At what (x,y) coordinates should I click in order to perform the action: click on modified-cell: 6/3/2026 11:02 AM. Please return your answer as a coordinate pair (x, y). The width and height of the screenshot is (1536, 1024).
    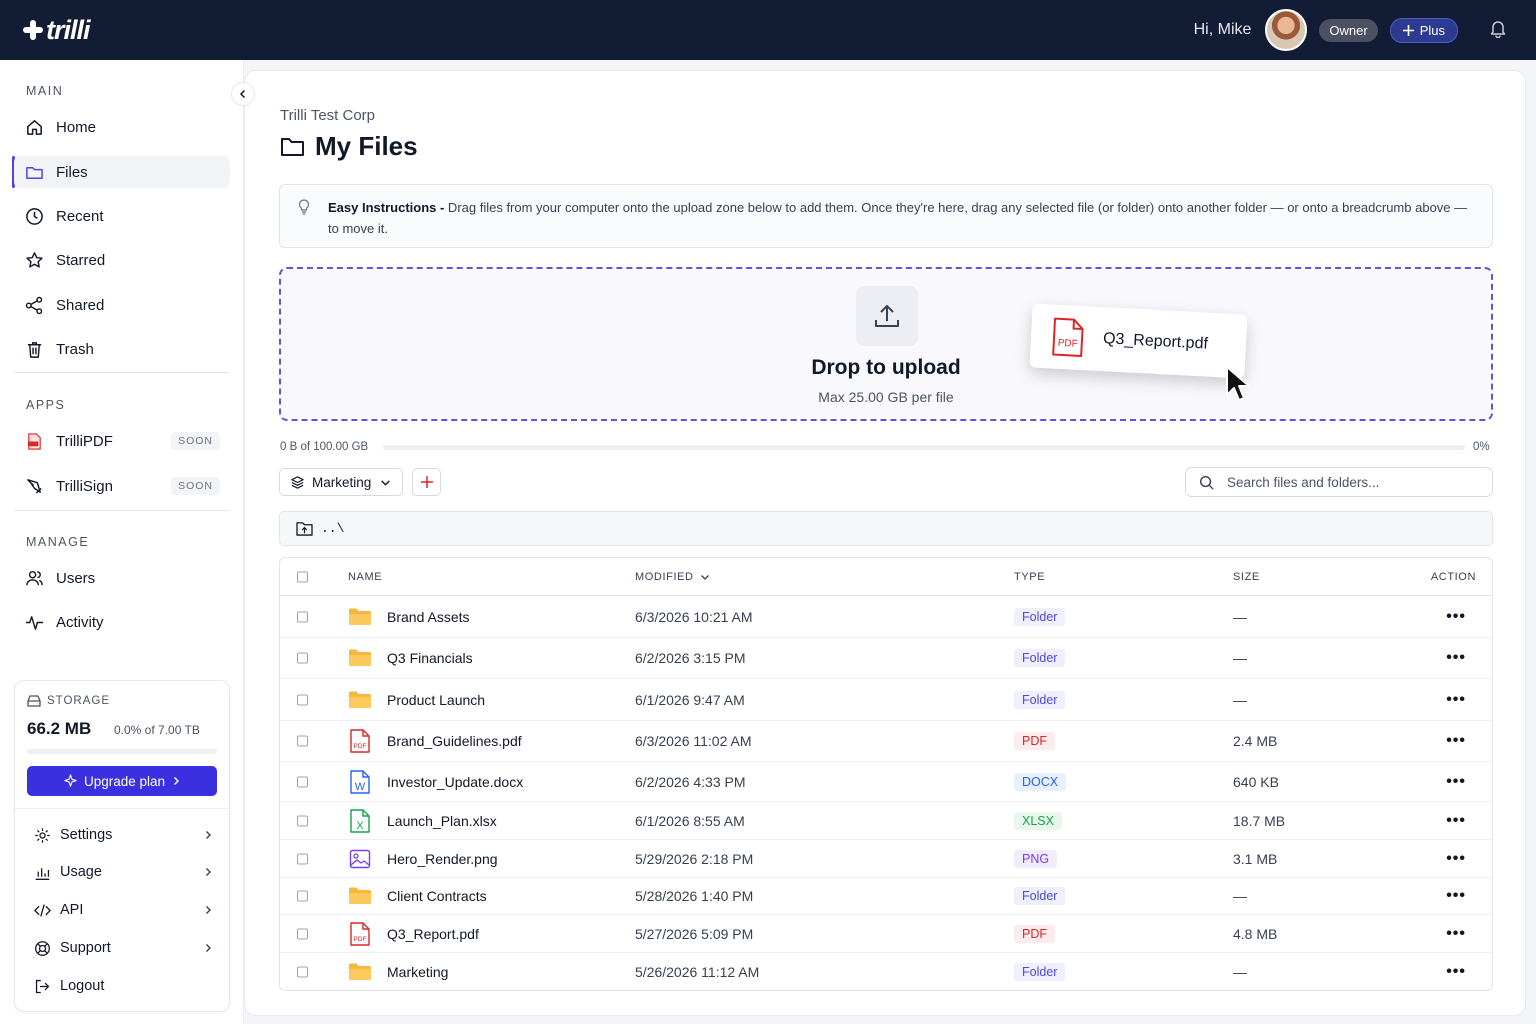
    Looking at the image, I should click on (693, 741).